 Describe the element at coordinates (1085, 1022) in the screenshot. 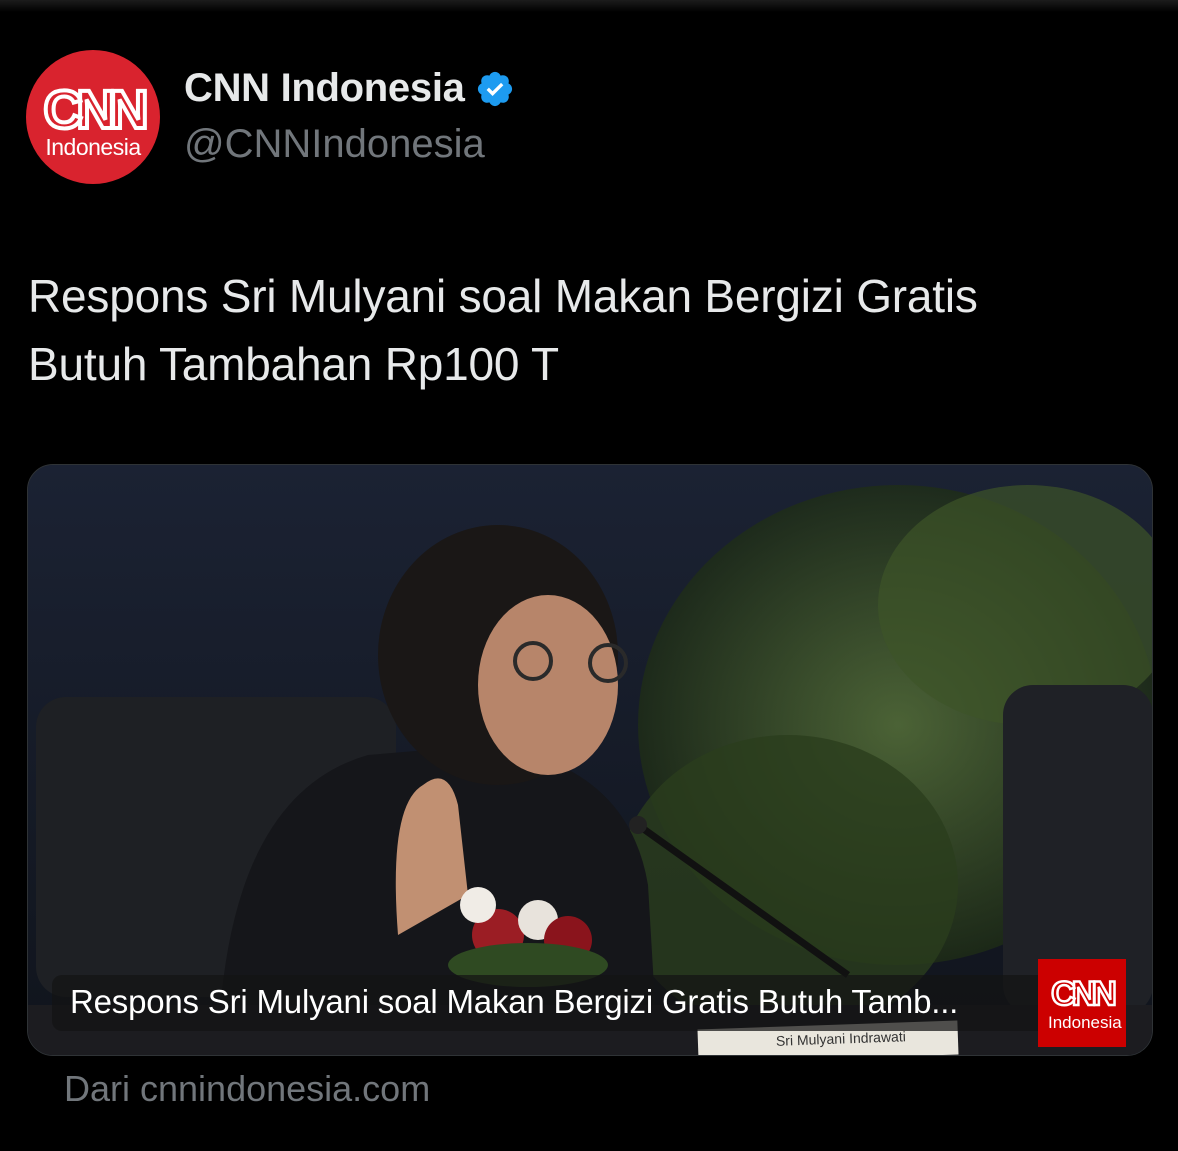

I see `cnn-badge-sub: Indonesia` at that location.